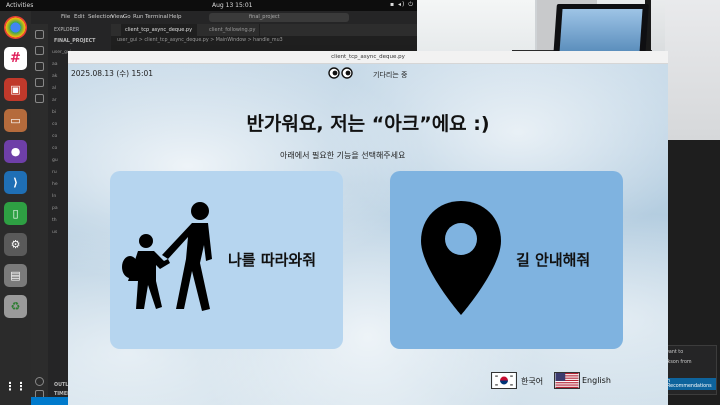  What do you see at coordinates (112, 73) in the screenshot?
I see `datetime: 2025.08.13 (수) 15:01` at bounding box center [112, 73].